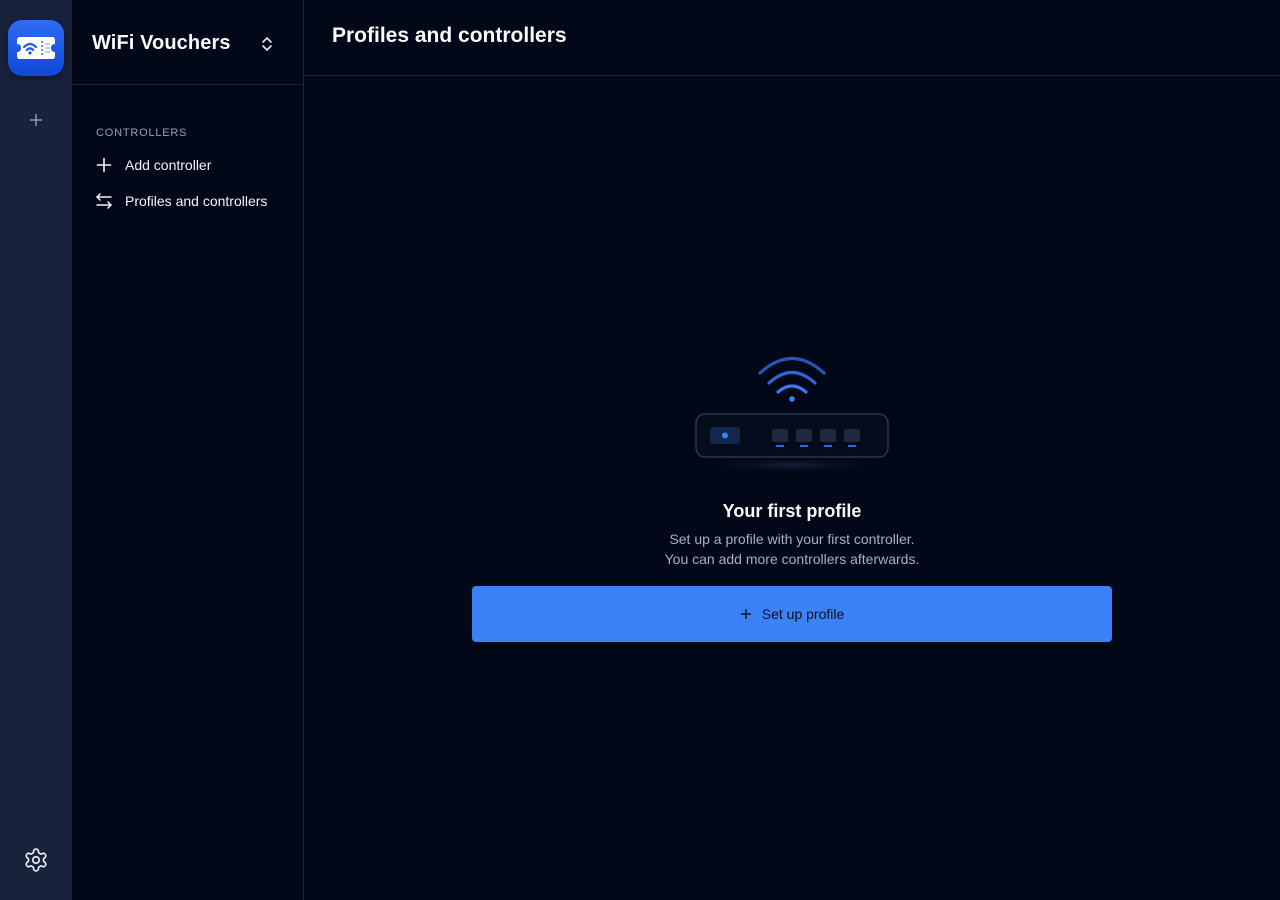  I want to click on sidebar-item-add-controller: Add controller, so click(194, 165).